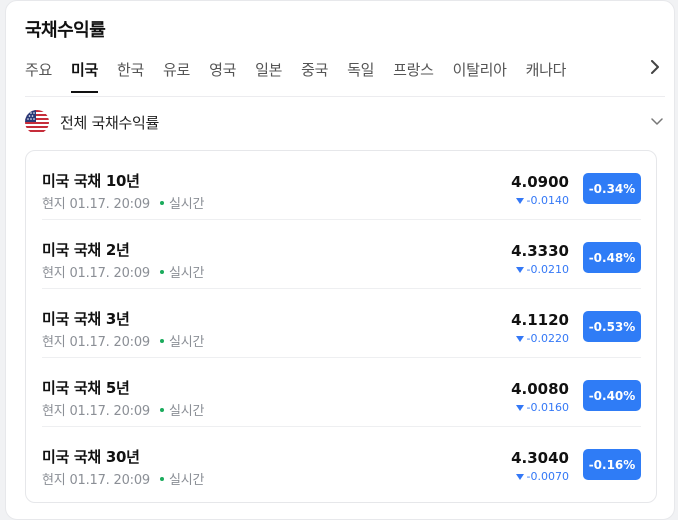 The width and height of the screenshot is (678, 520). I want to click on bond-change: -0.0070, so click(542, 476).